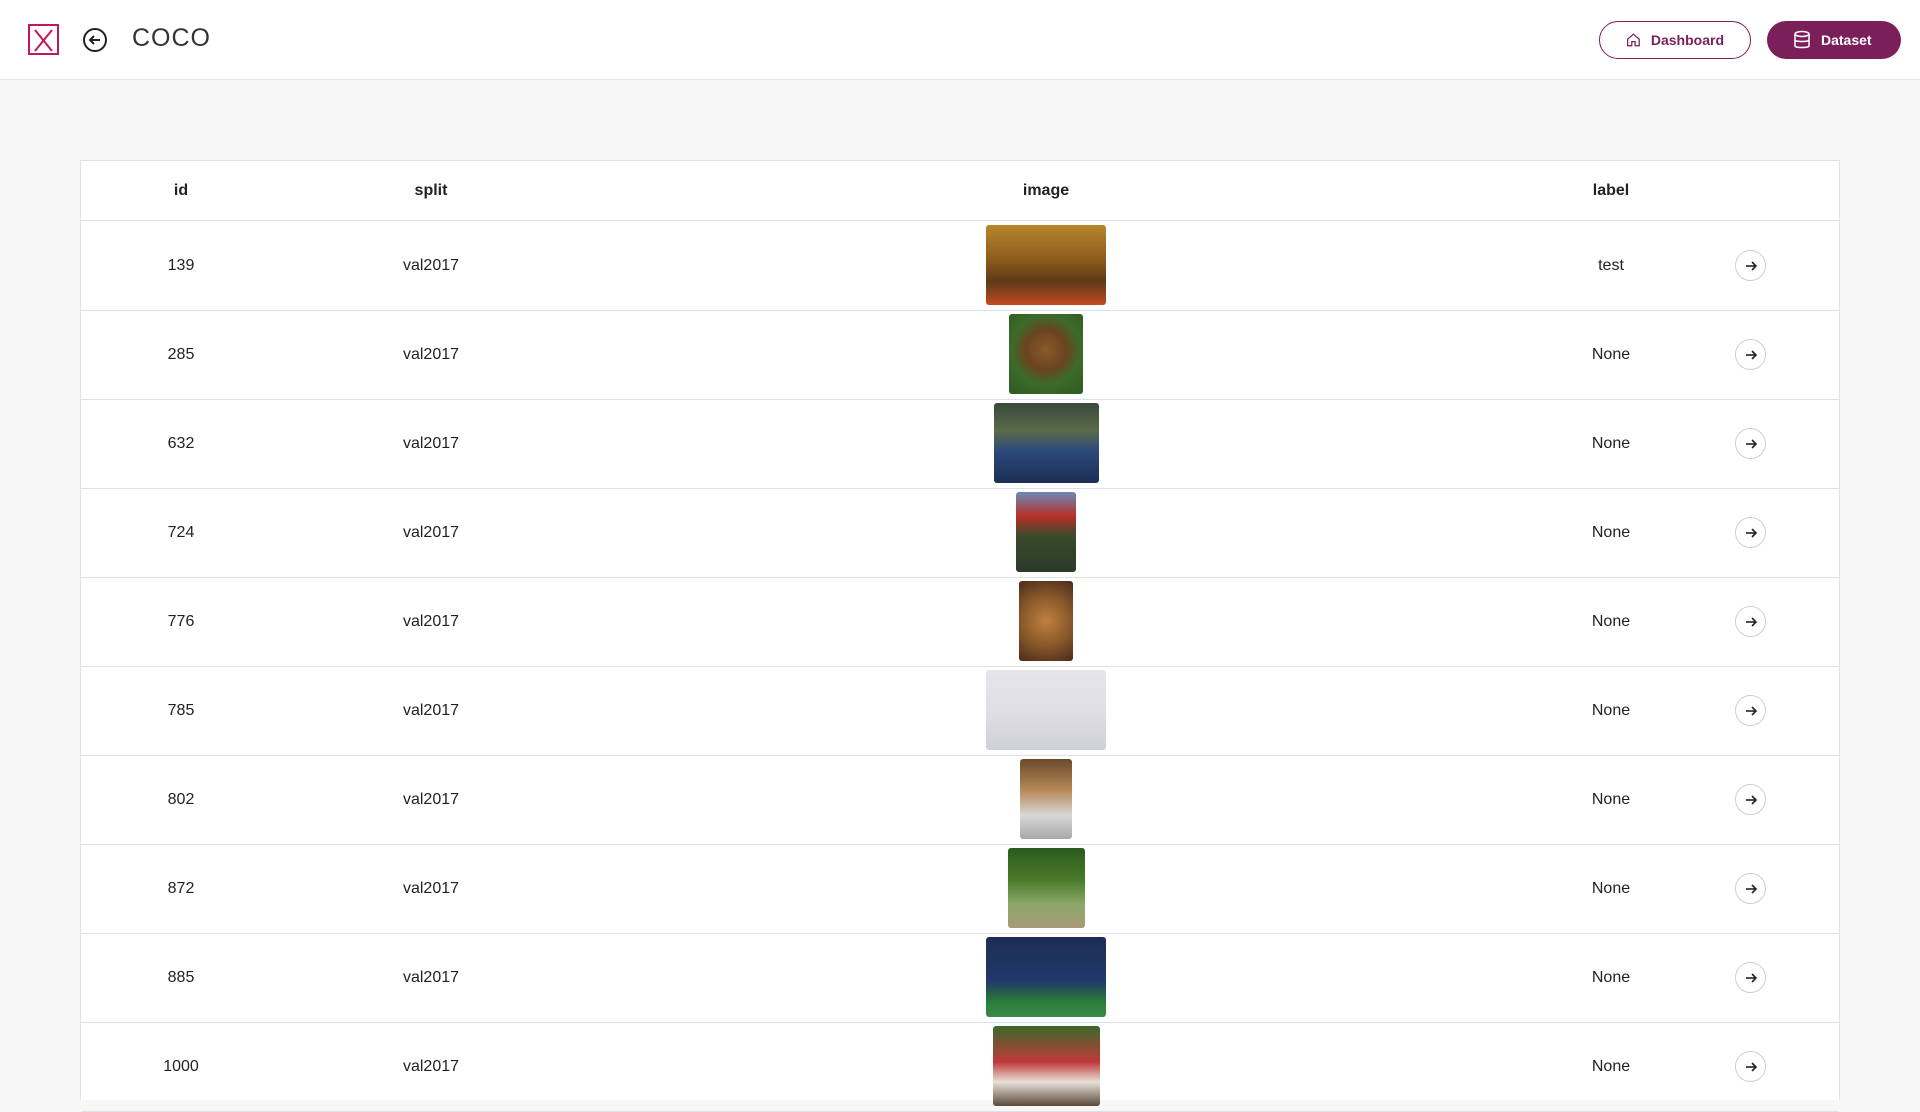 The width and height of the screenshot is (1920, 1112). I want to click on teddy-bears-photo, so click(1046, 621).